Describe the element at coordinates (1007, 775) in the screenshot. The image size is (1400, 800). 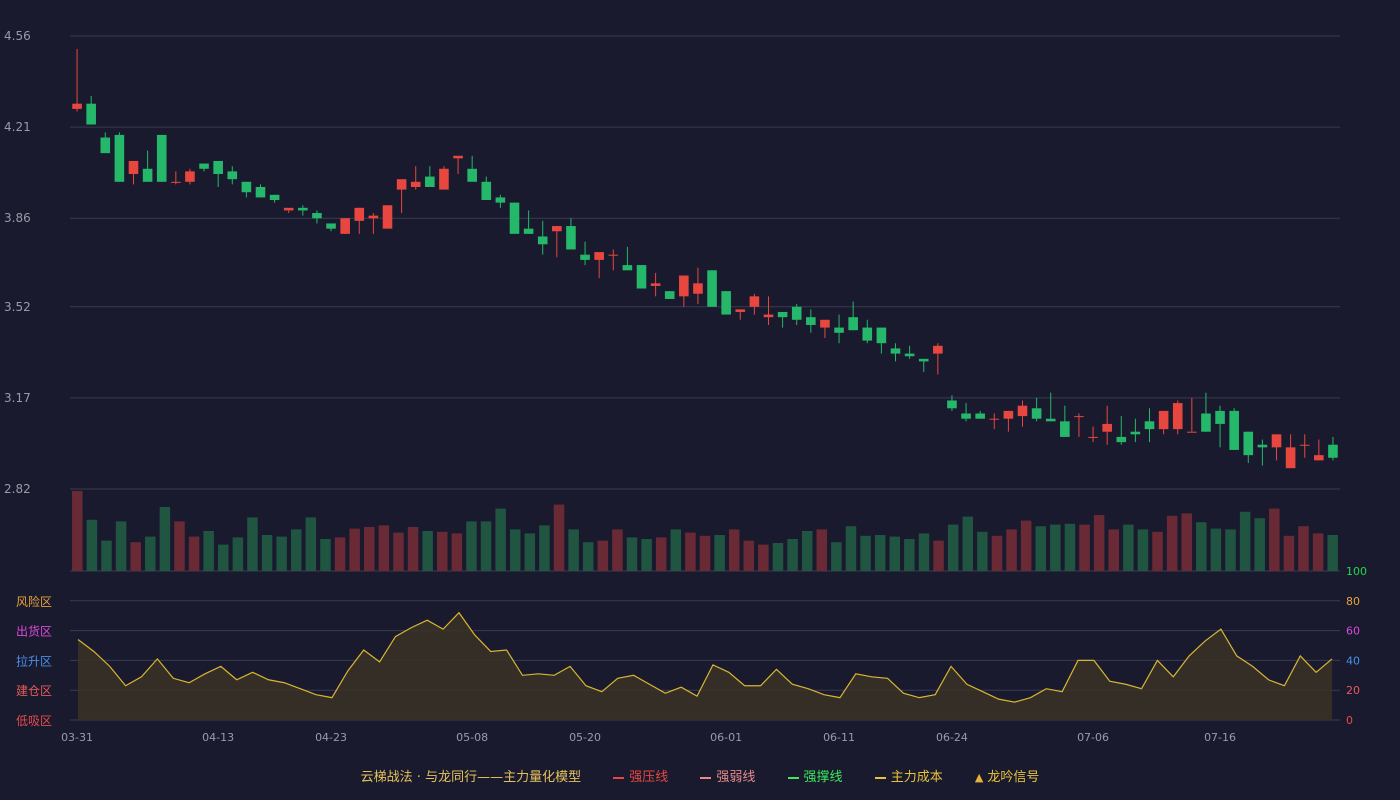
I see `legend-item-dragon-signal: ▲ 龙吟信号` at that location.